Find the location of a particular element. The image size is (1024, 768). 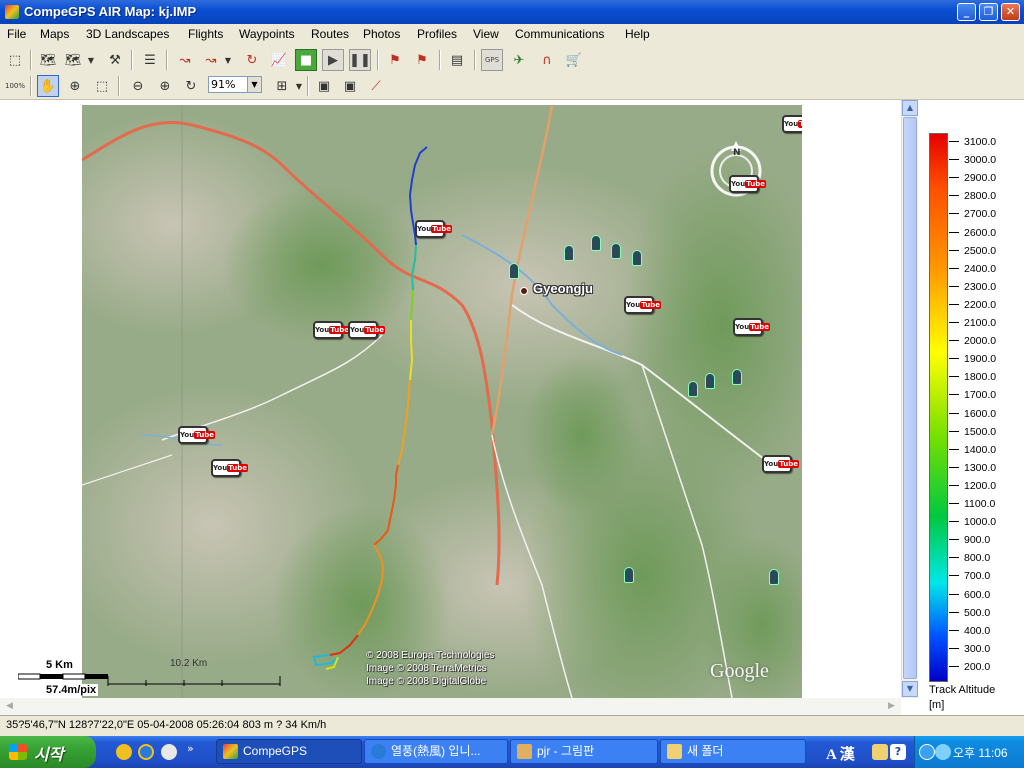

task-paint: pjr - 그림판 is located at coordinates (584, 751).